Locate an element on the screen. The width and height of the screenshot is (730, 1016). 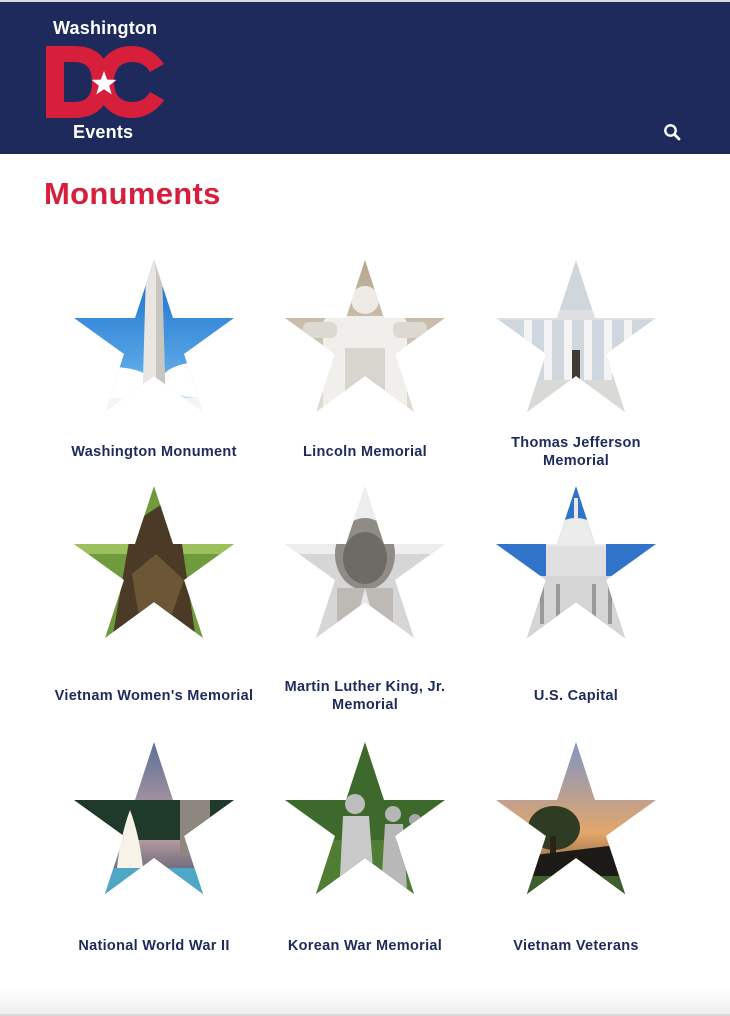
monument-card-capitol: U.S. Capital is located at coordinates (576, 600).